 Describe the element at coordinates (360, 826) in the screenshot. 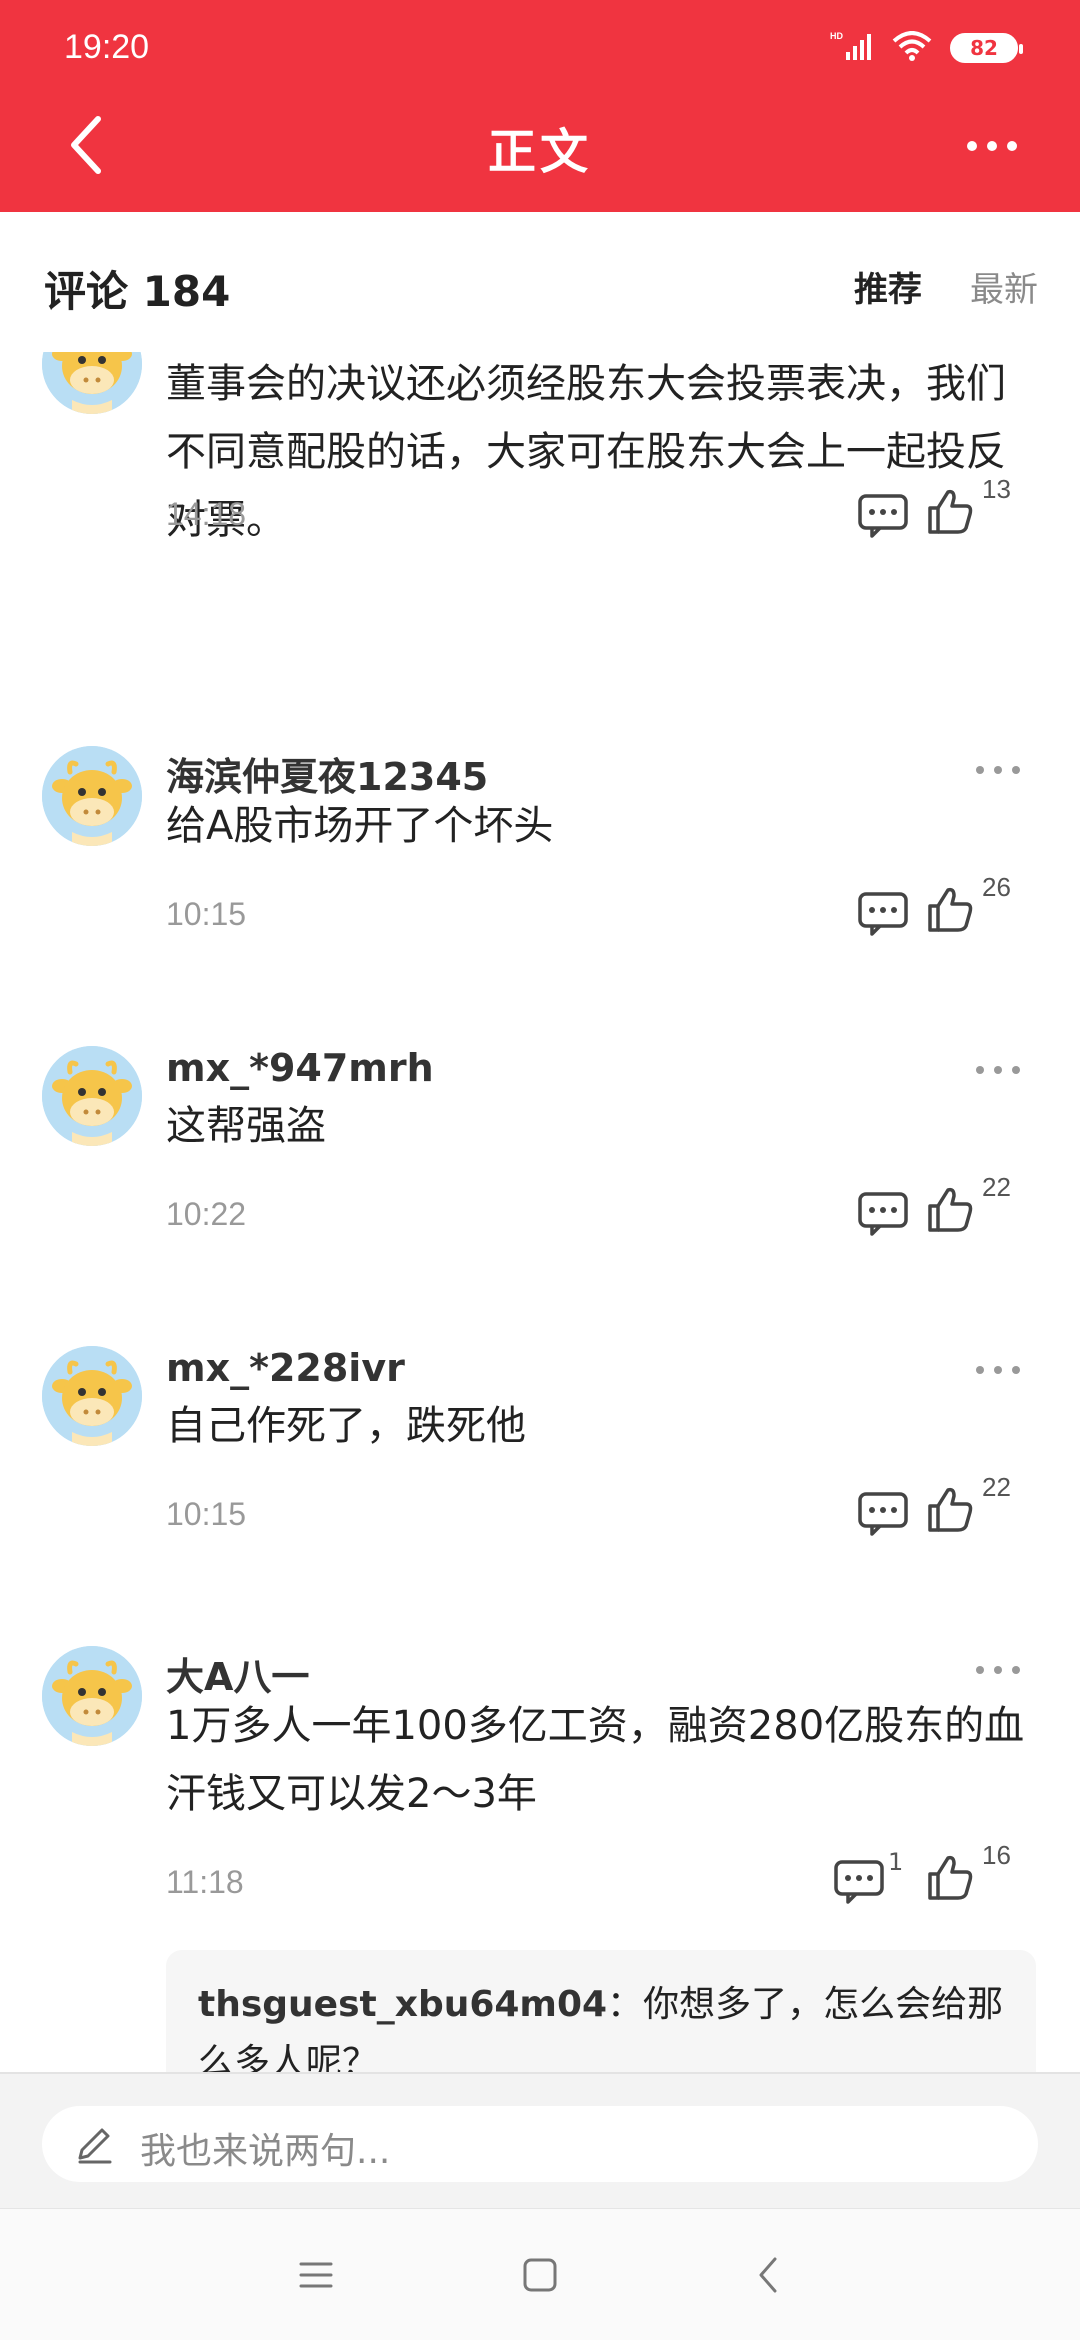

I see `comment-content: 给A股市场开了个坏头` at that location.